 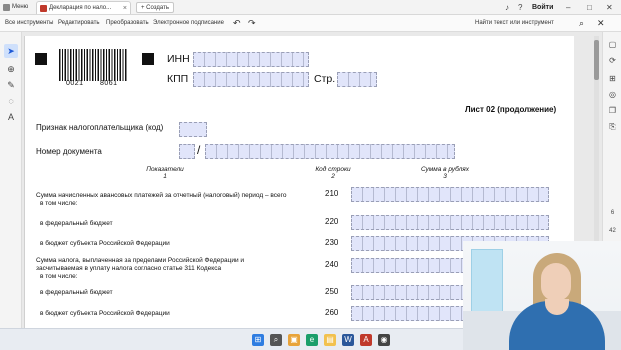 What do you see at coordinates (612, 78) in the screenshot?
I see `organize-icon: ⊞` at bounding box center [612, 78].